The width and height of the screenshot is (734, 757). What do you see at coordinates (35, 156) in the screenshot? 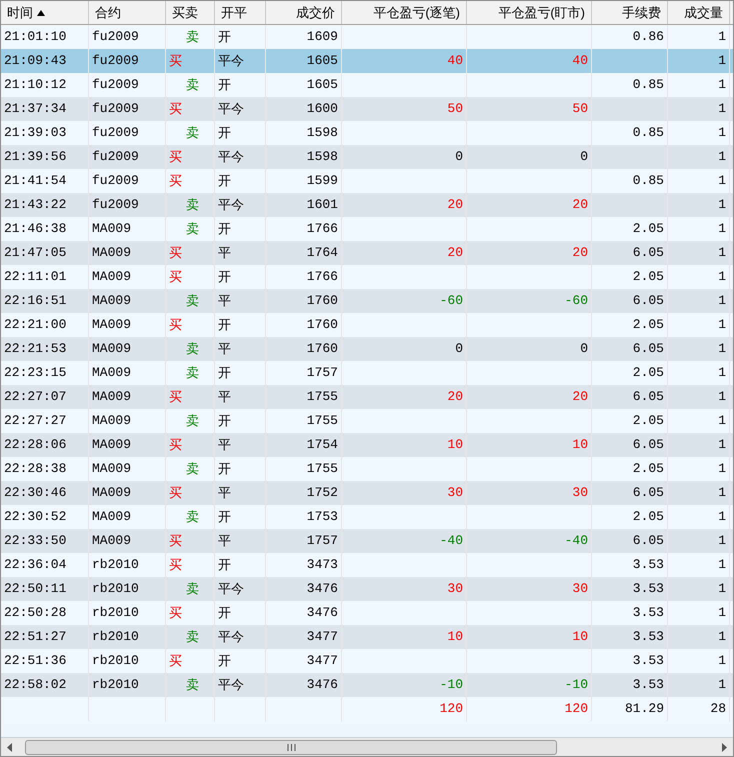
I see `table-cell: 21:39:56` at bounding box center [35, 156].